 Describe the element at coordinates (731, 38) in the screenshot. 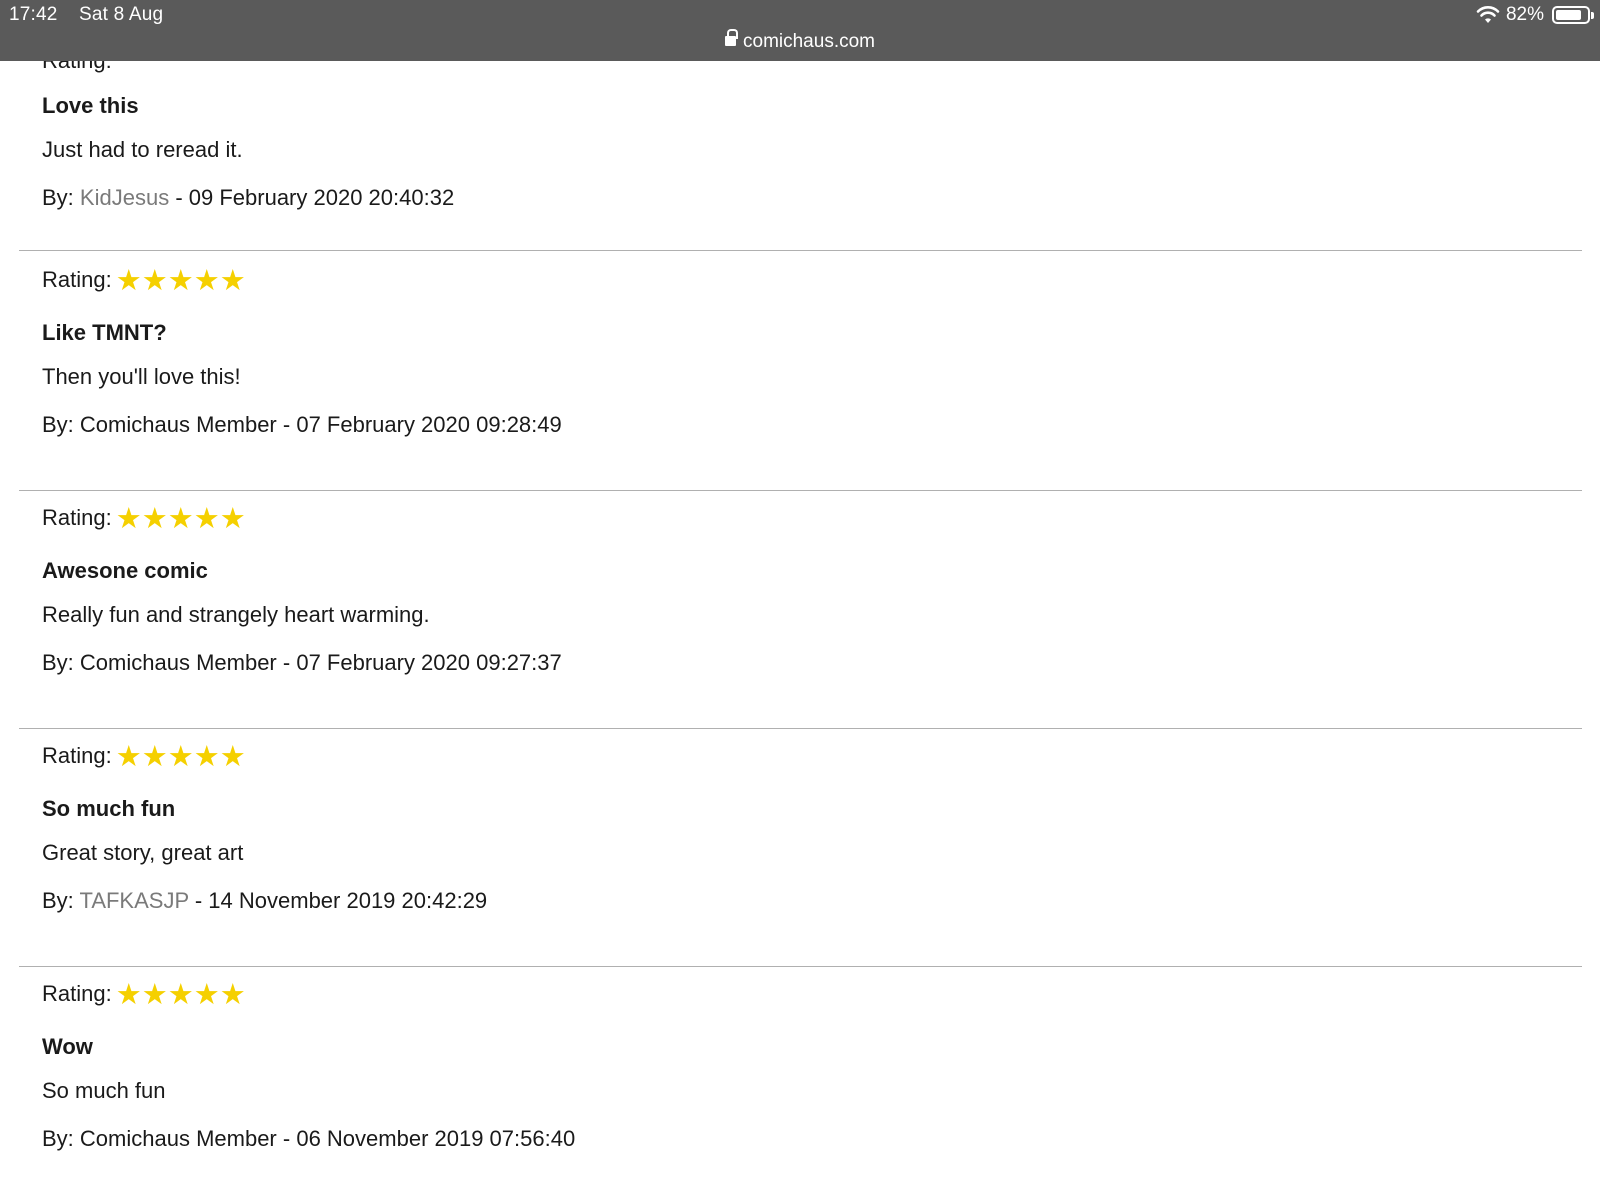

I see `lock-icon` at that location.